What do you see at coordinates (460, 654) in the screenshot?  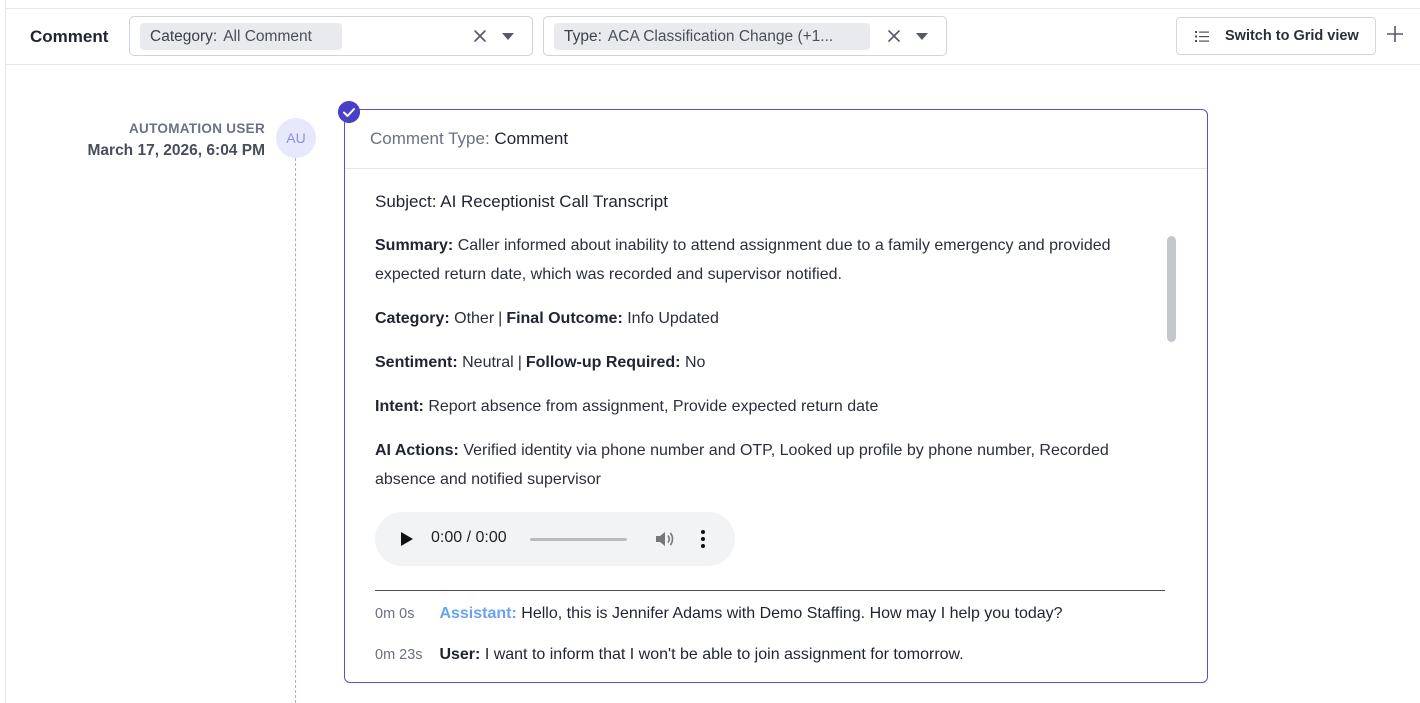 I see `transcript-speaker-user: User:` at bounding box center [460, 654].